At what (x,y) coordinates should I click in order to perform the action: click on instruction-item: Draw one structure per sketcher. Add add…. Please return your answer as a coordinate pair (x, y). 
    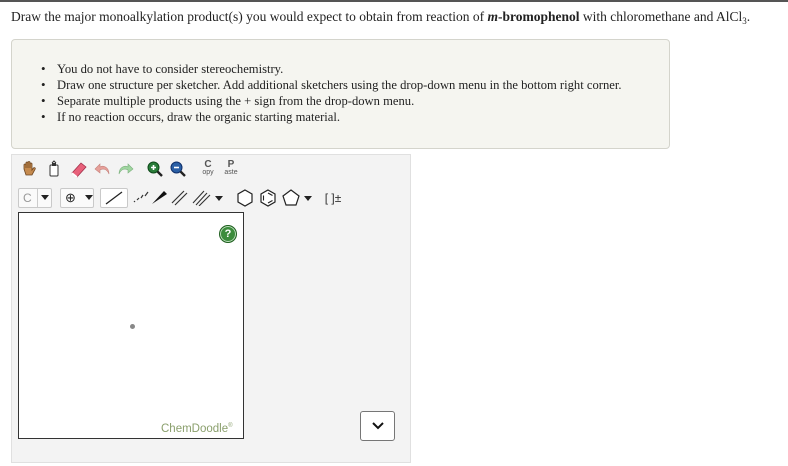
    Looking at the image, I should click on (331, 85).